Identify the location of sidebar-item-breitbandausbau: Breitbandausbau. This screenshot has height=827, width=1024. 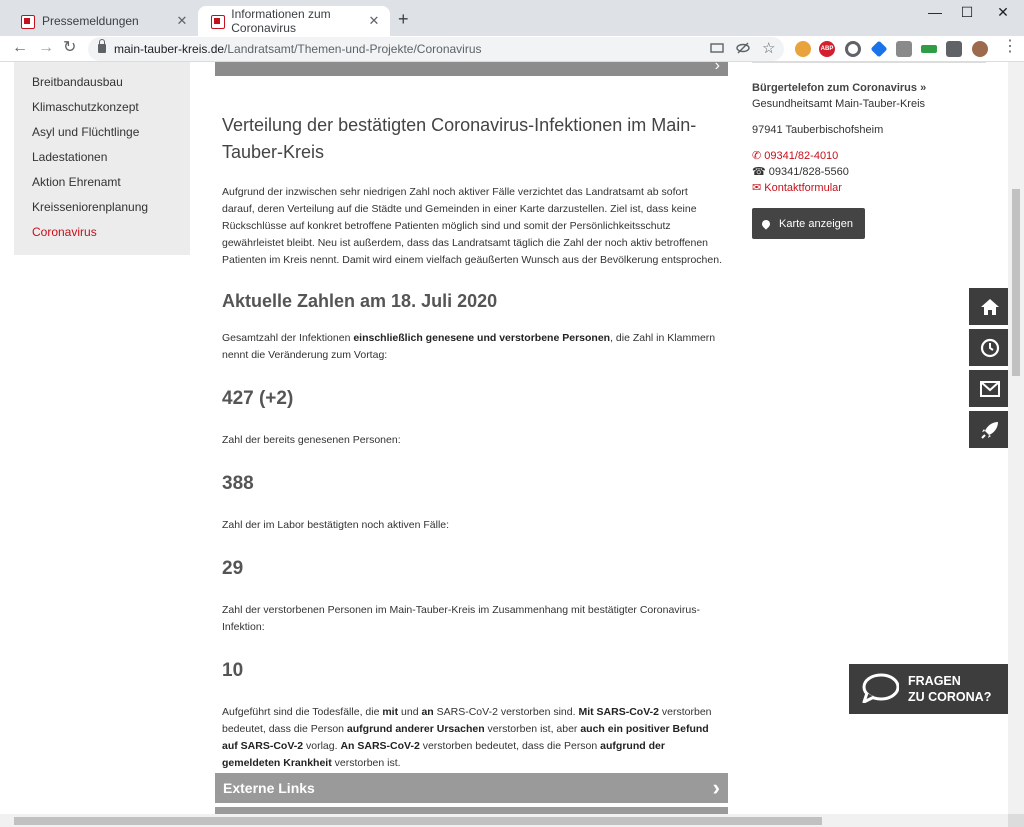
(102, 82).